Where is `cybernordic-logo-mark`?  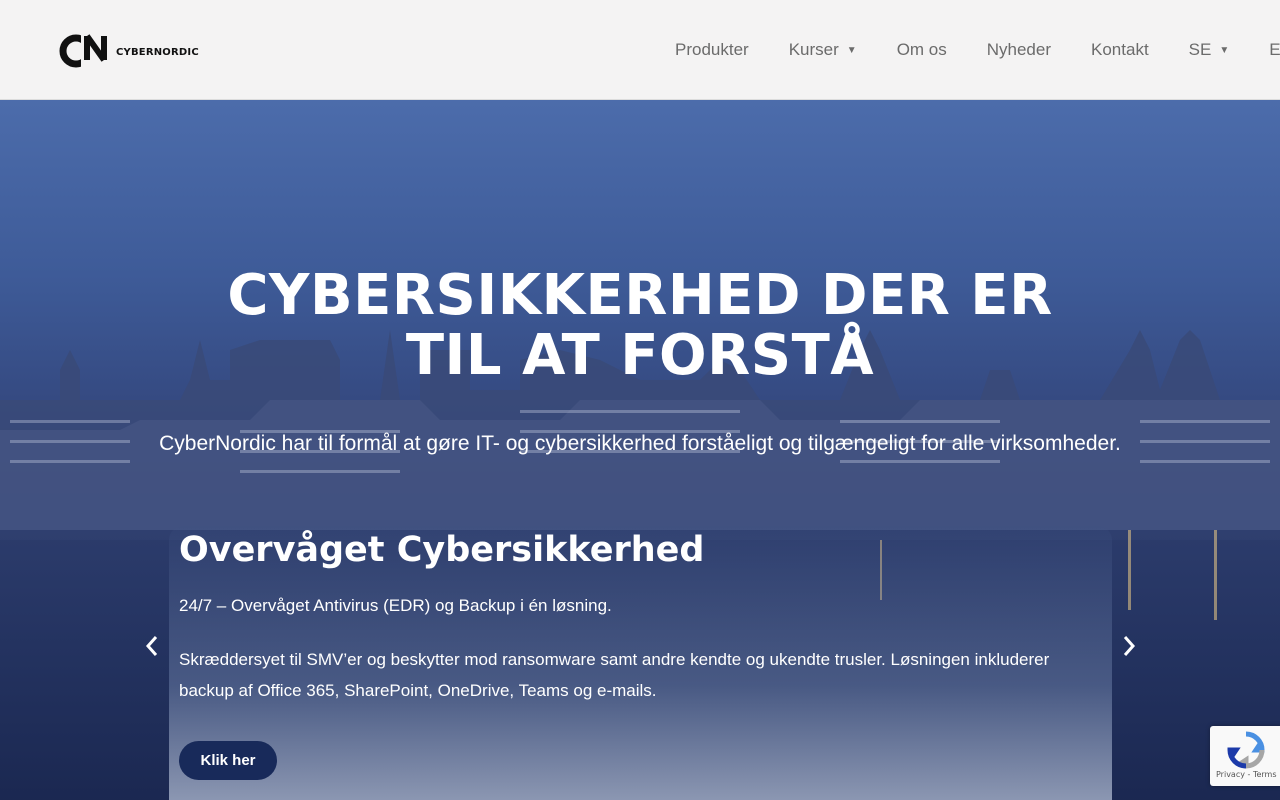
cybernordic-logo-mark is located at coordinates (83, 51).